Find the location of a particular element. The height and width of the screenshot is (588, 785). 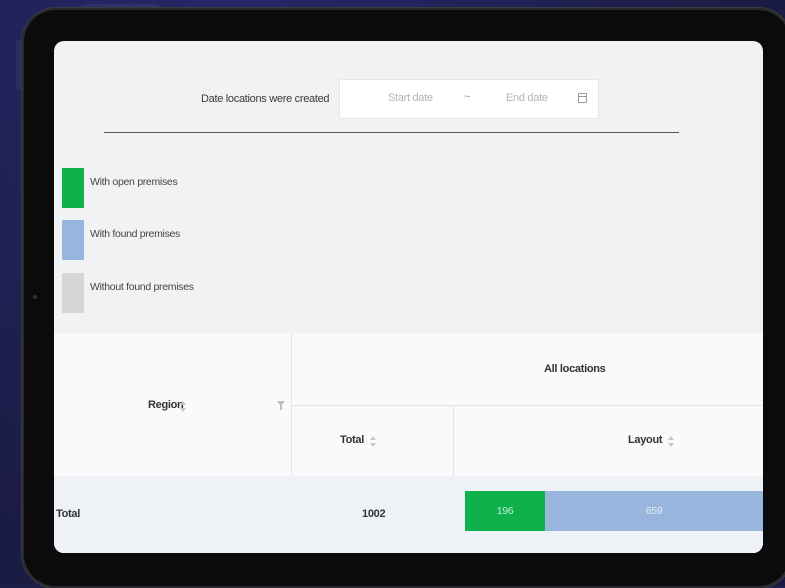

table-row: Total 1002 196 659 is located at coordinates (408, 514).